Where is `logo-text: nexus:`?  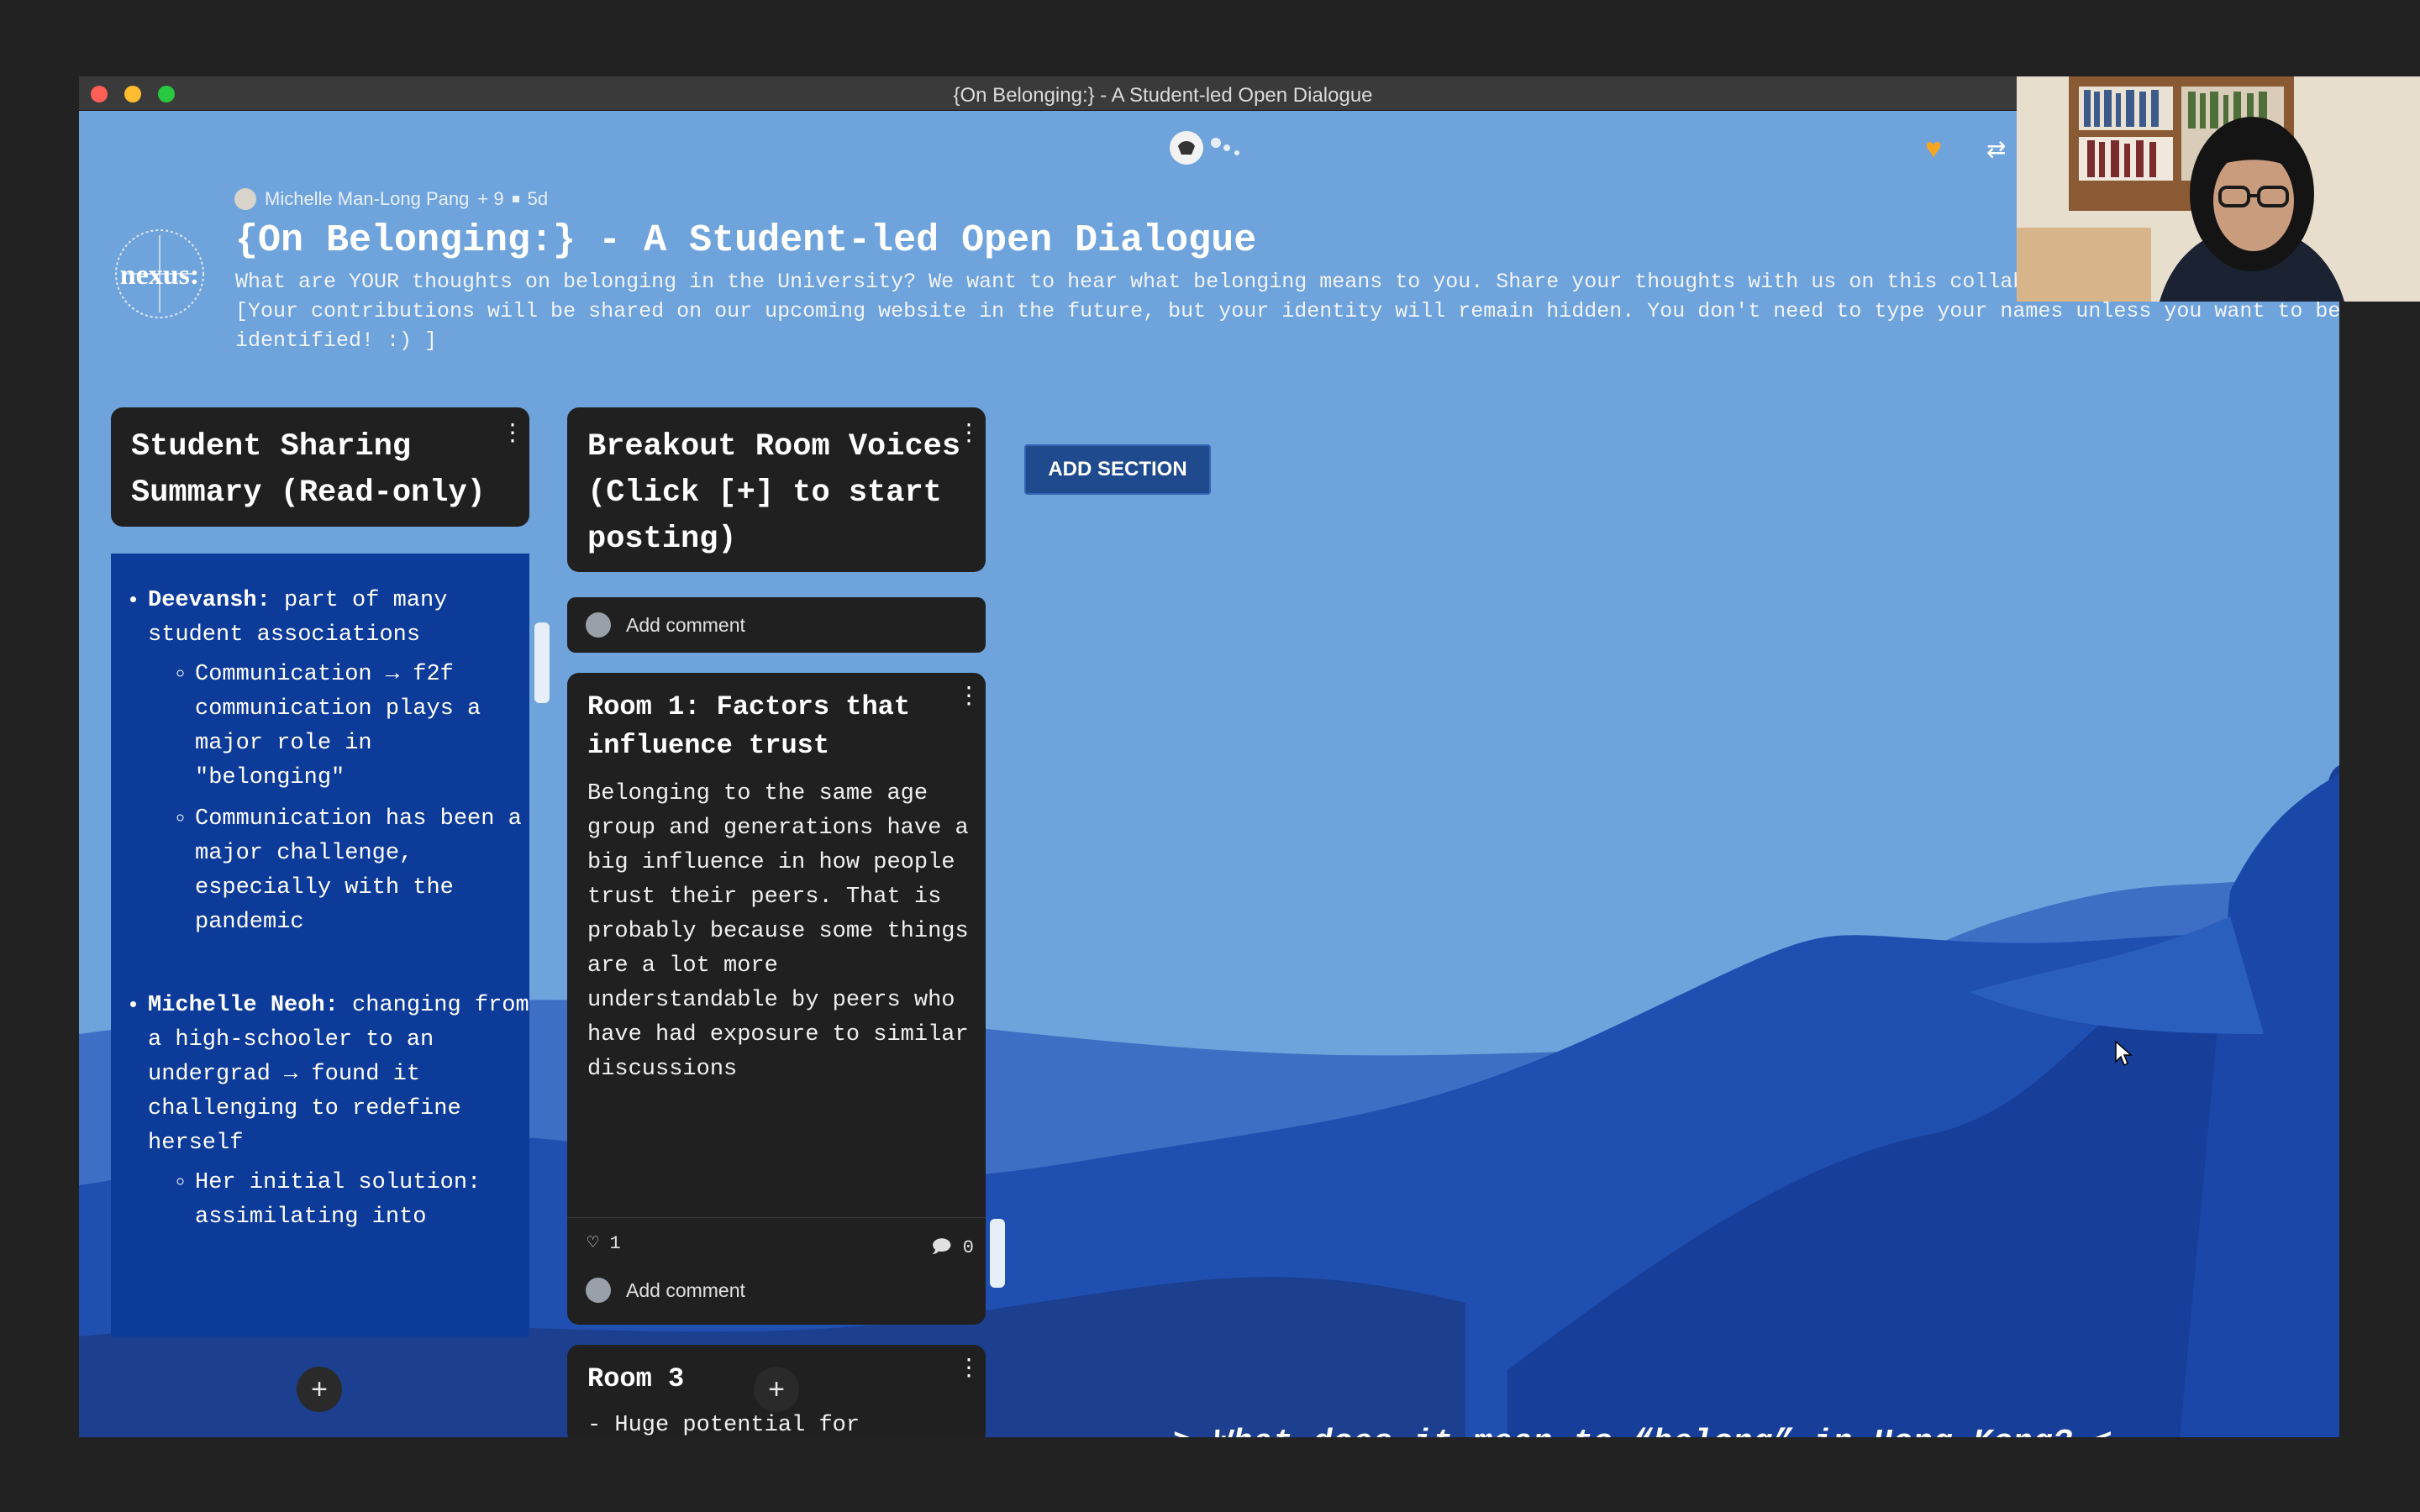 logo-text: nexus: is located at coordinates (159, 275).